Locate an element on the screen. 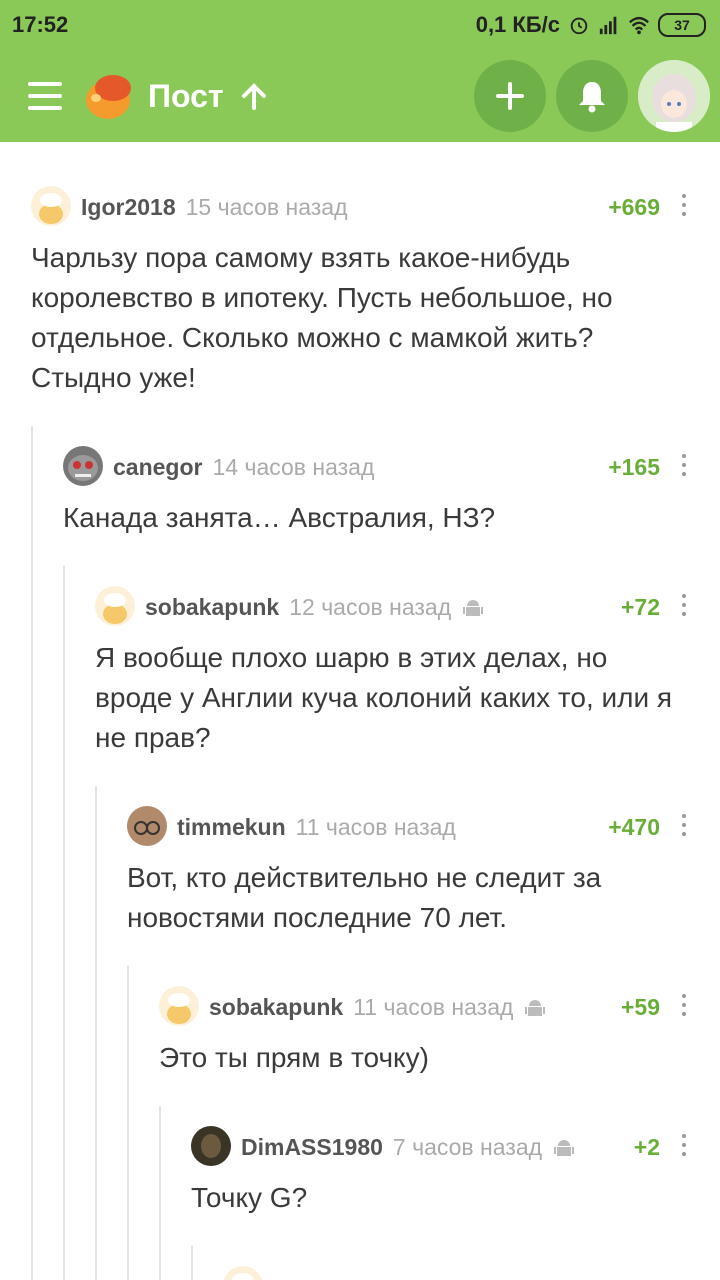 This screenshot has width=720, height=1280. comment-author: canegor 14 часов назад is located at coordinates (243, 467).